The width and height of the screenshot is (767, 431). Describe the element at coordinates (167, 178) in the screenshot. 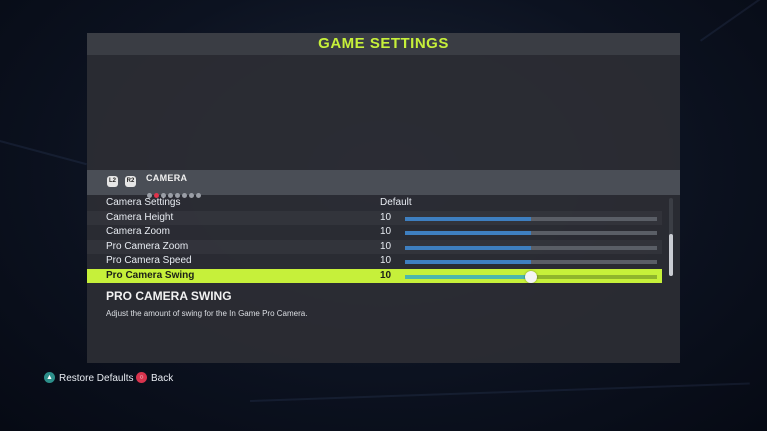

I see `section-title: CAMERA` at that location.